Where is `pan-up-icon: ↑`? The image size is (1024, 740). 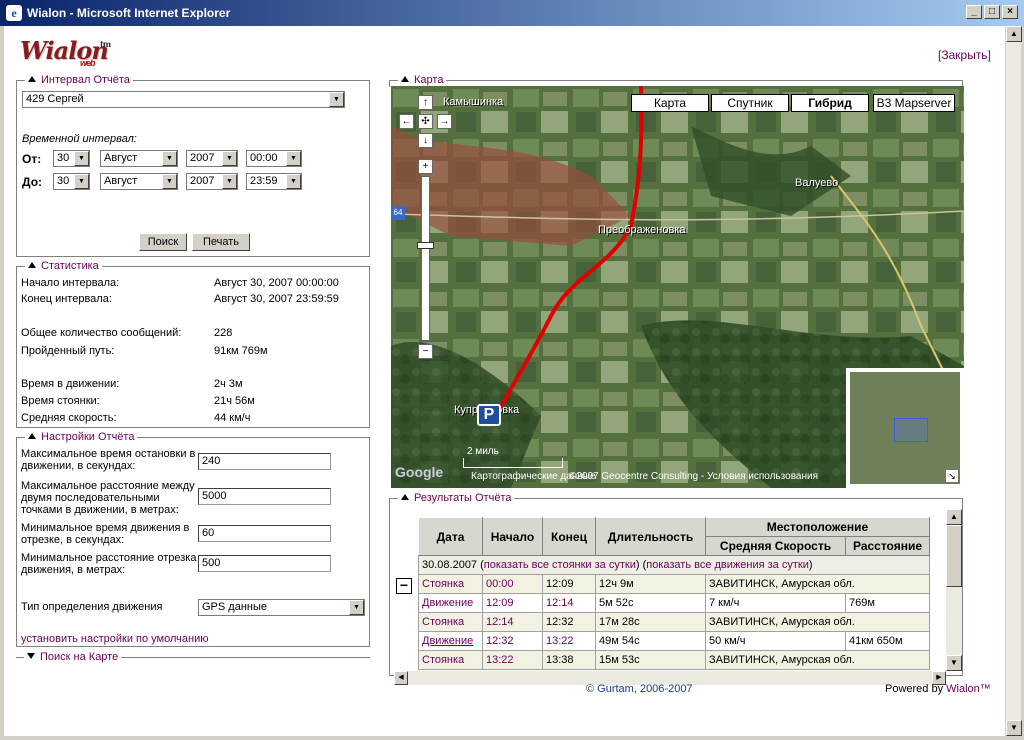
pan-up-icon: ↑ is located at coordinates (425, 102).